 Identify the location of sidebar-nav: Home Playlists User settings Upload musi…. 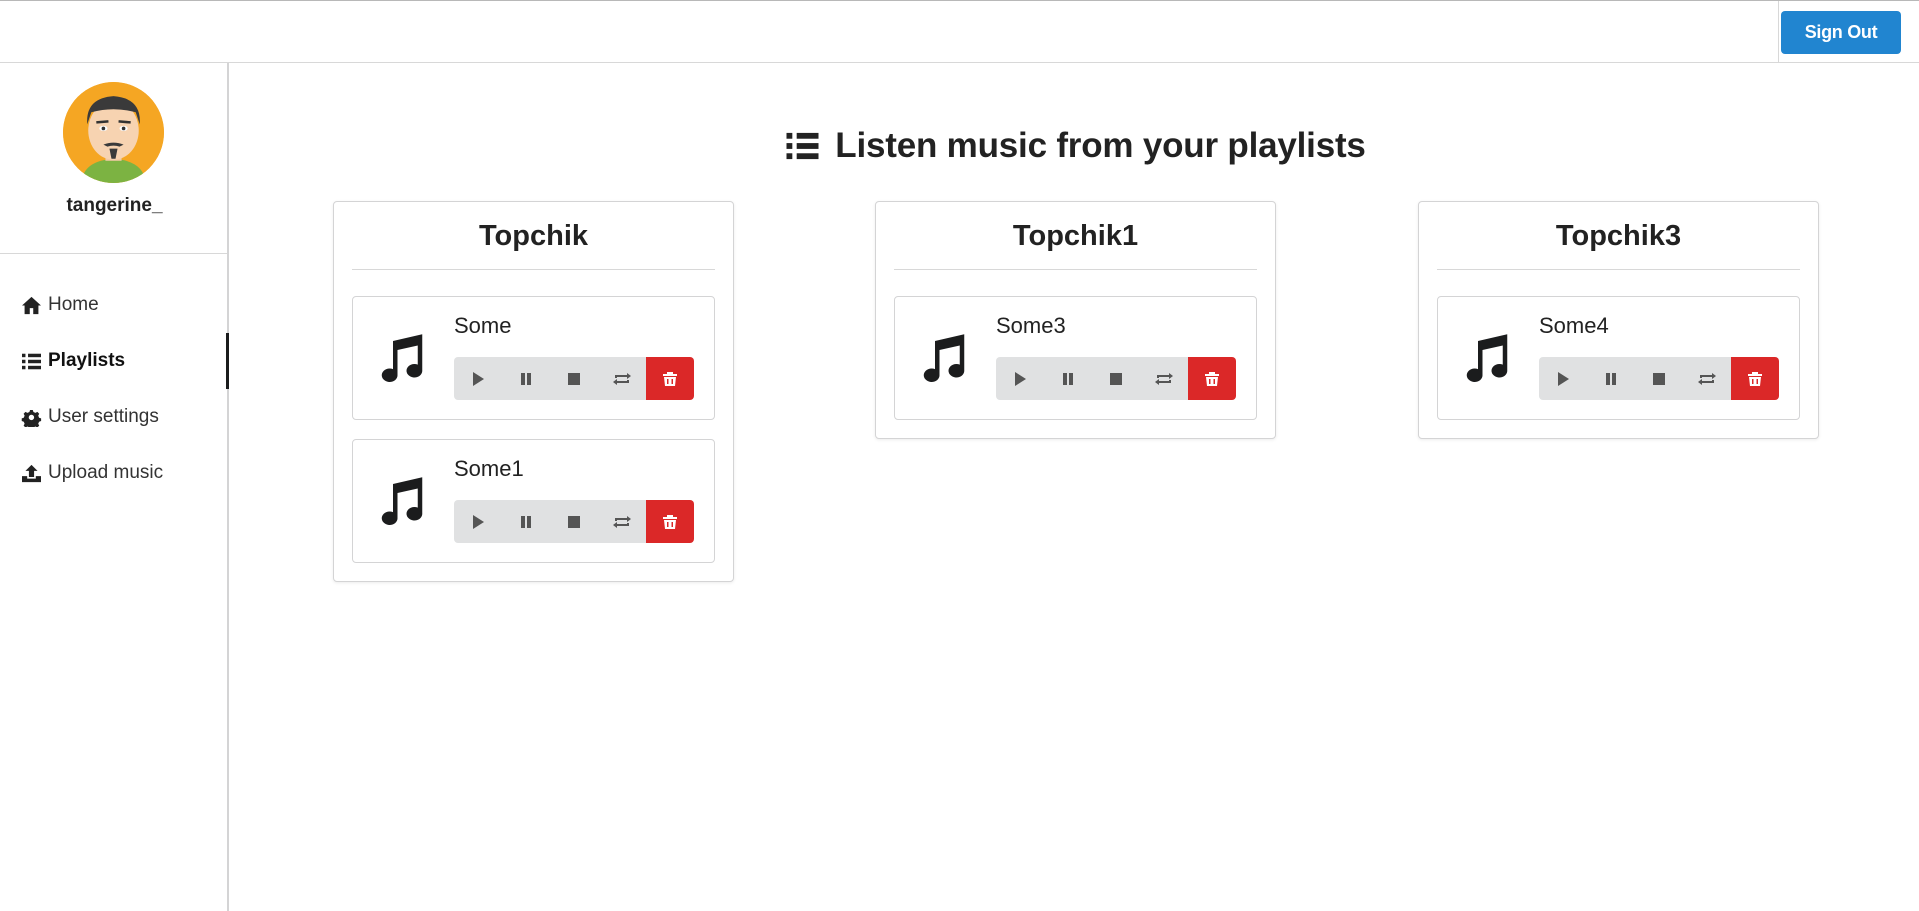
(114, 377).